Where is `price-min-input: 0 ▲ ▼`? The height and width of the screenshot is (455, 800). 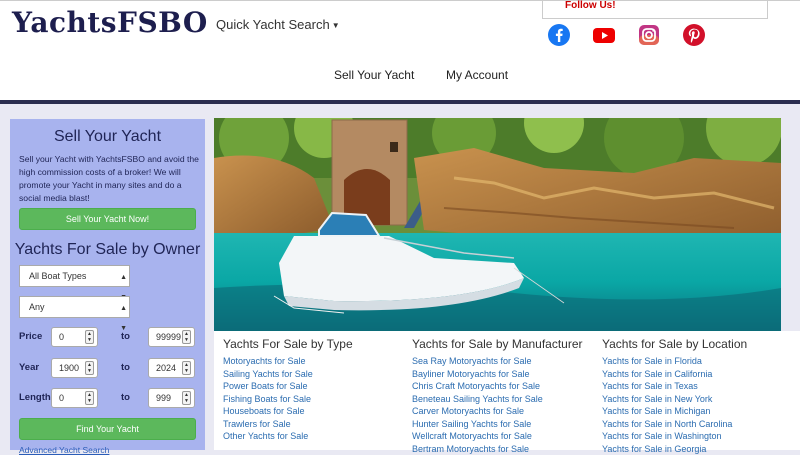
price-min-input: 0 ▲ ▼ is located at coordinates (74, 337).